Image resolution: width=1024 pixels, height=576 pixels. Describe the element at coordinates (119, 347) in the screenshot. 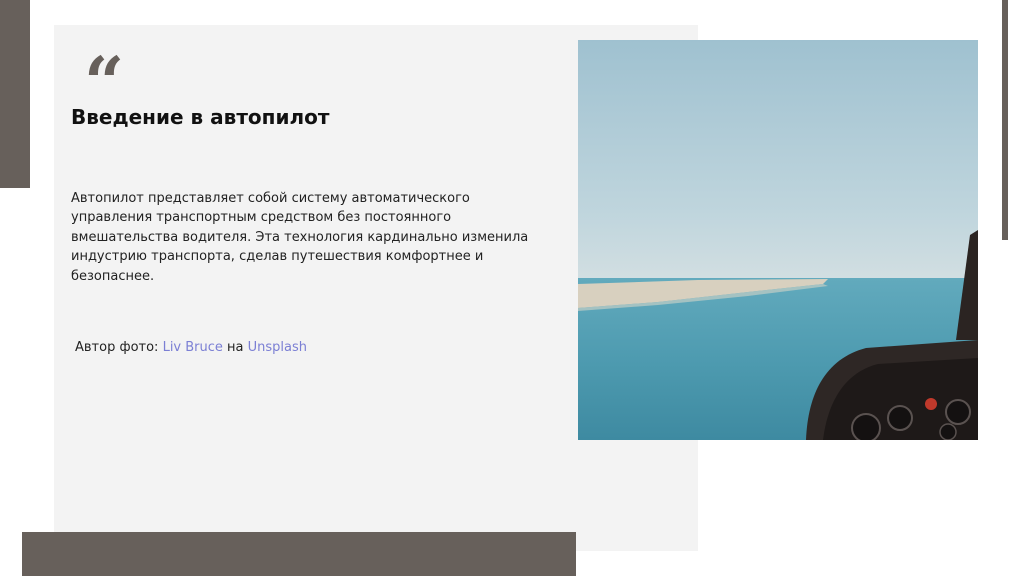

I see `photo-credit-prefix: Автор фото:` at that location.